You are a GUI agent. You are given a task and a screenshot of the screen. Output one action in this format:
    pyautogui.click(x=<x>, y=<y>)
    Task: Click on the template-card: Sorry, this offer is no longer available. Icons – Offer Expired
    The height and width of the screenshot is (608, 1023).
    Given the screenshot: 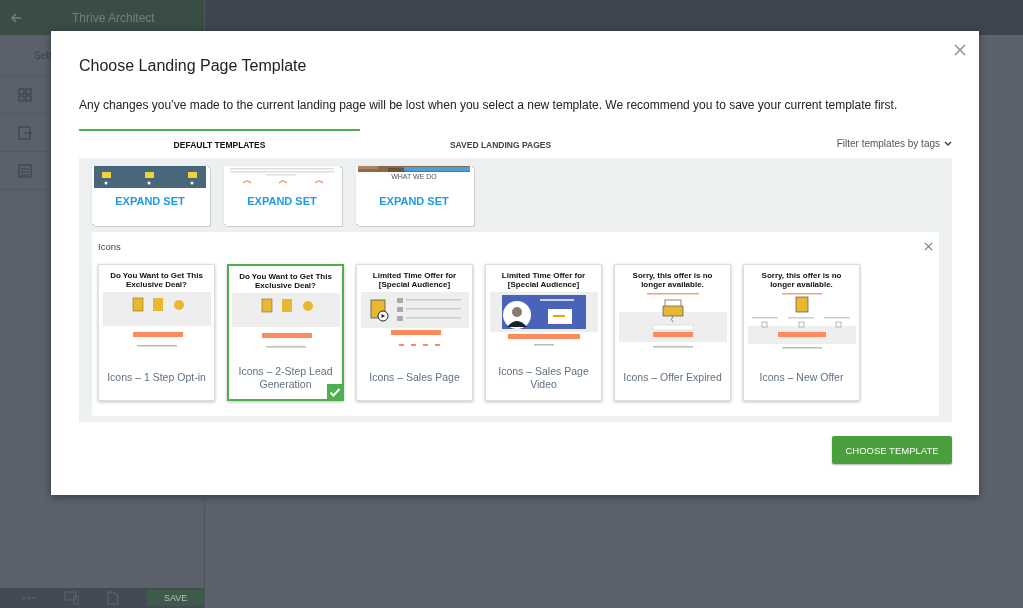 What is the action you would take?
    pyautogui.click(x=672, y=332)
    